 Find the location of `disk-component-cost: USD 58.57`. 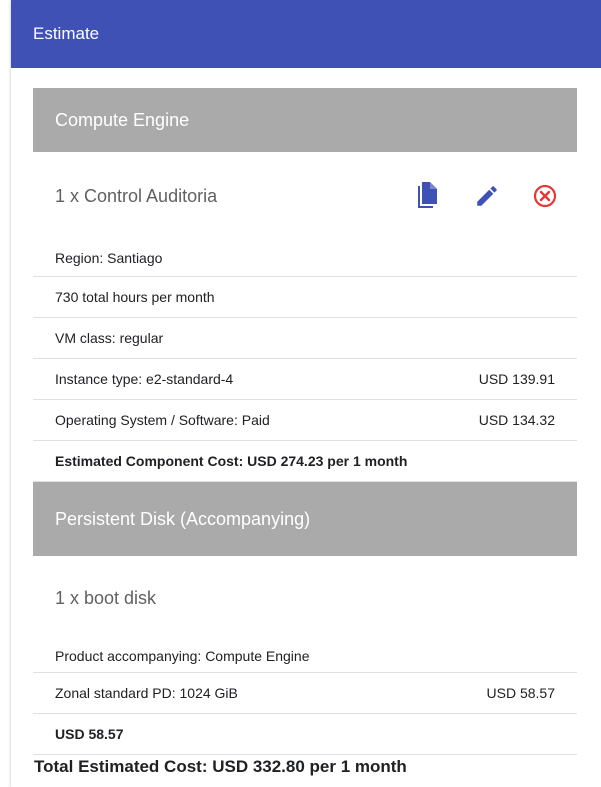

disk-component-cost: USD 58.57 is located at coordinates (305, 734).